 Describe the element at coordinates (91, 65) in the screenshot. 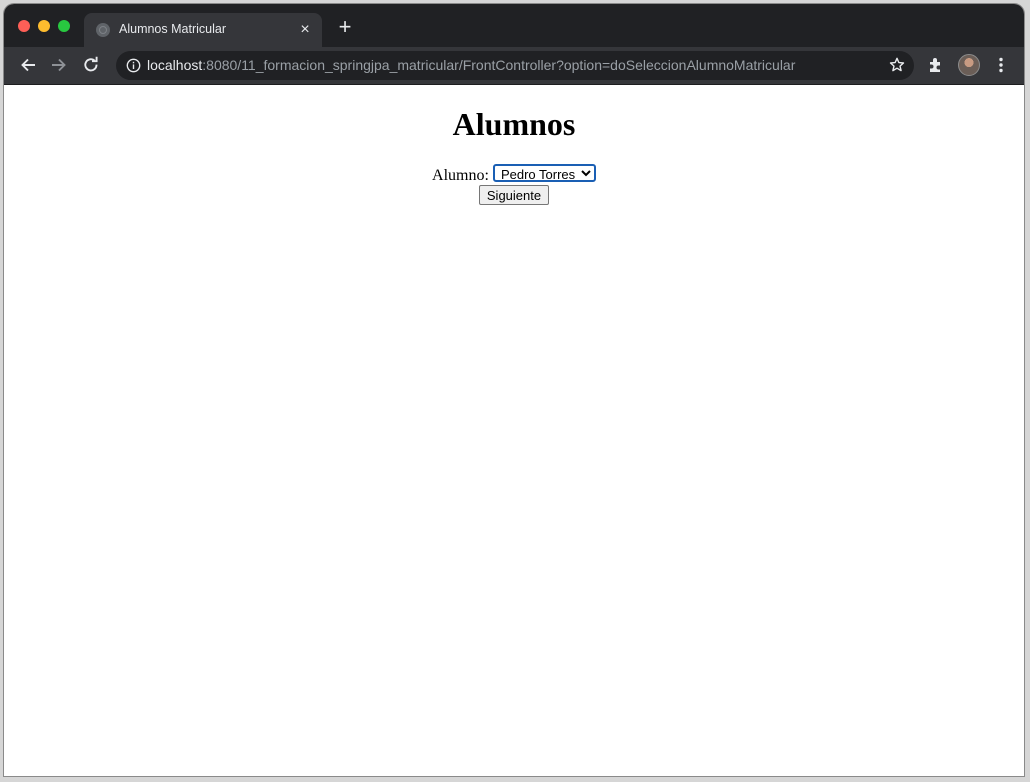

I see `reload-icon` at that location.